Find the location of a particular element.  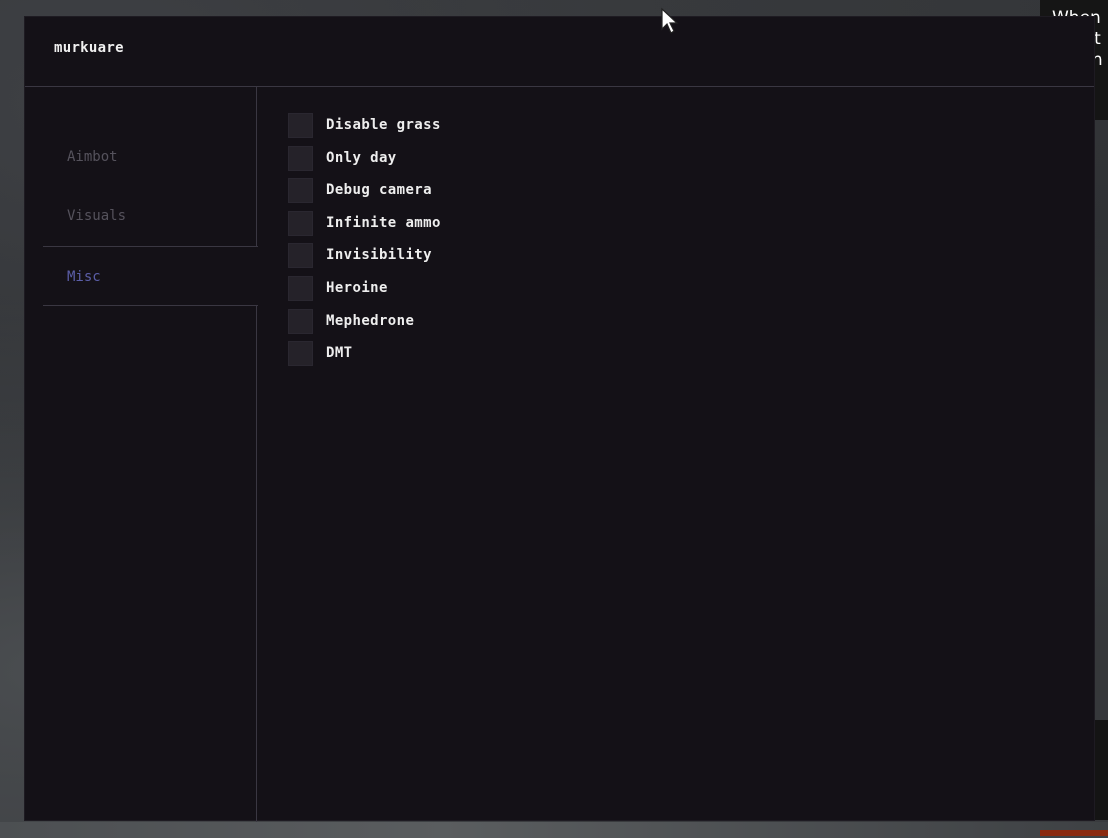

only-day-checkbox is located at coordinates (300, 158).